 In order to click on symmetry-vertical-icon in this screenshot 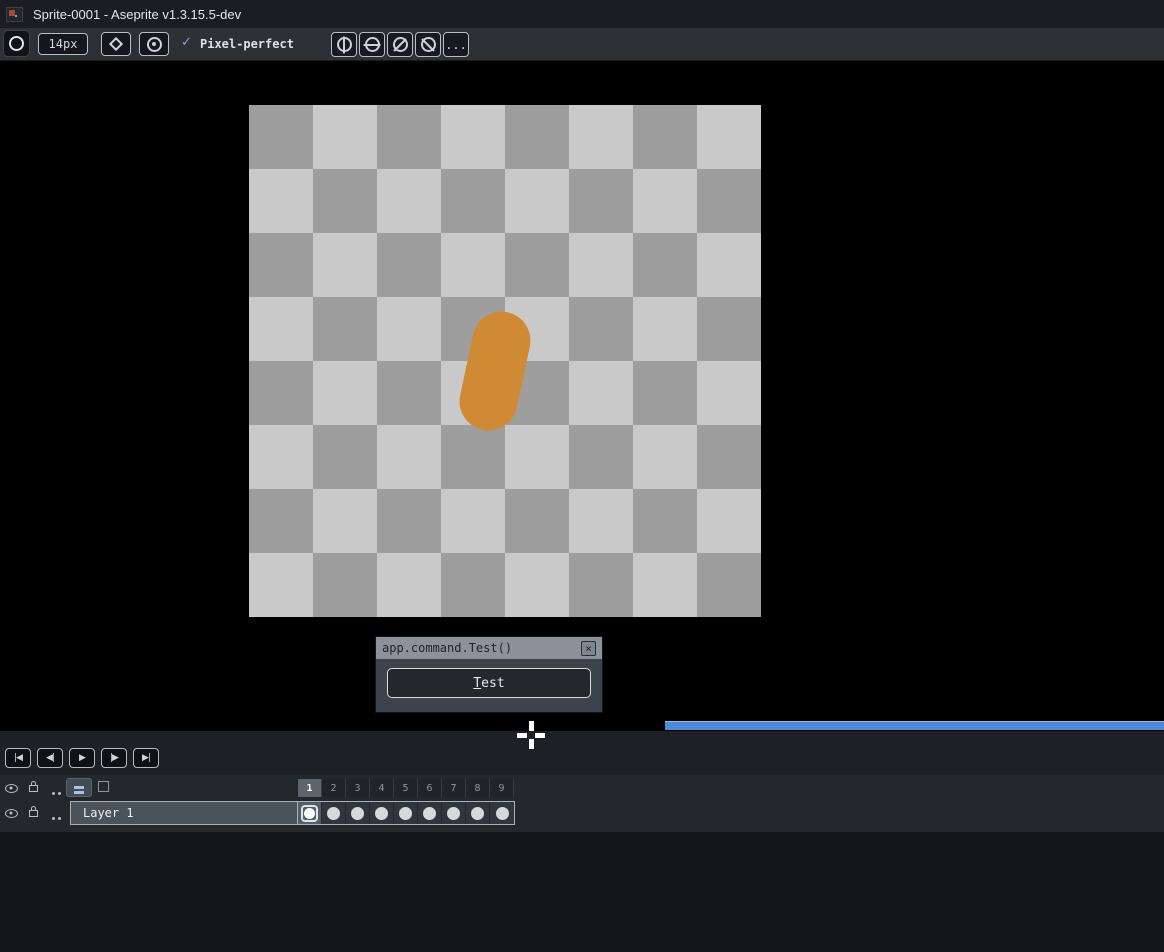, I will do `click(344, 44)`.